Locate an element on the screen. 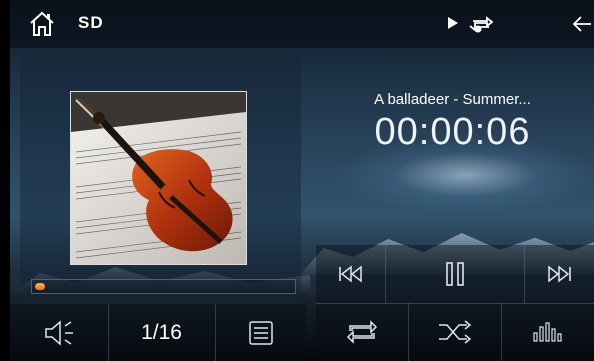  source-label: SD is located at coordinates (91, 22).